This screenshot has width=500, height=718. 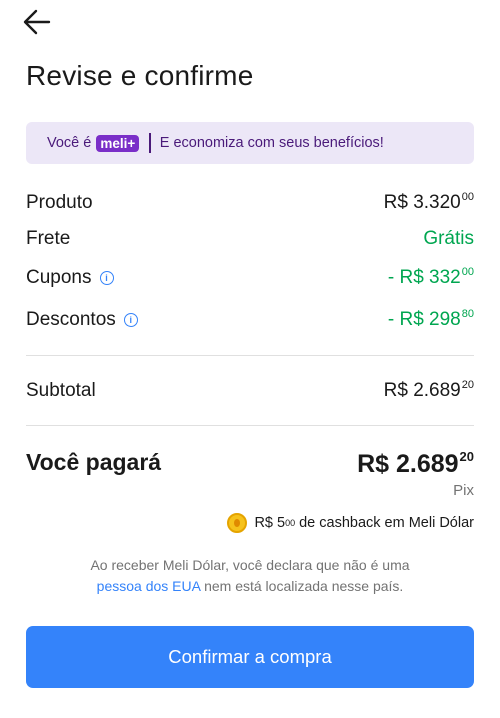 I want to click on banner-prefix: Você é, so click(x=69, y=143).